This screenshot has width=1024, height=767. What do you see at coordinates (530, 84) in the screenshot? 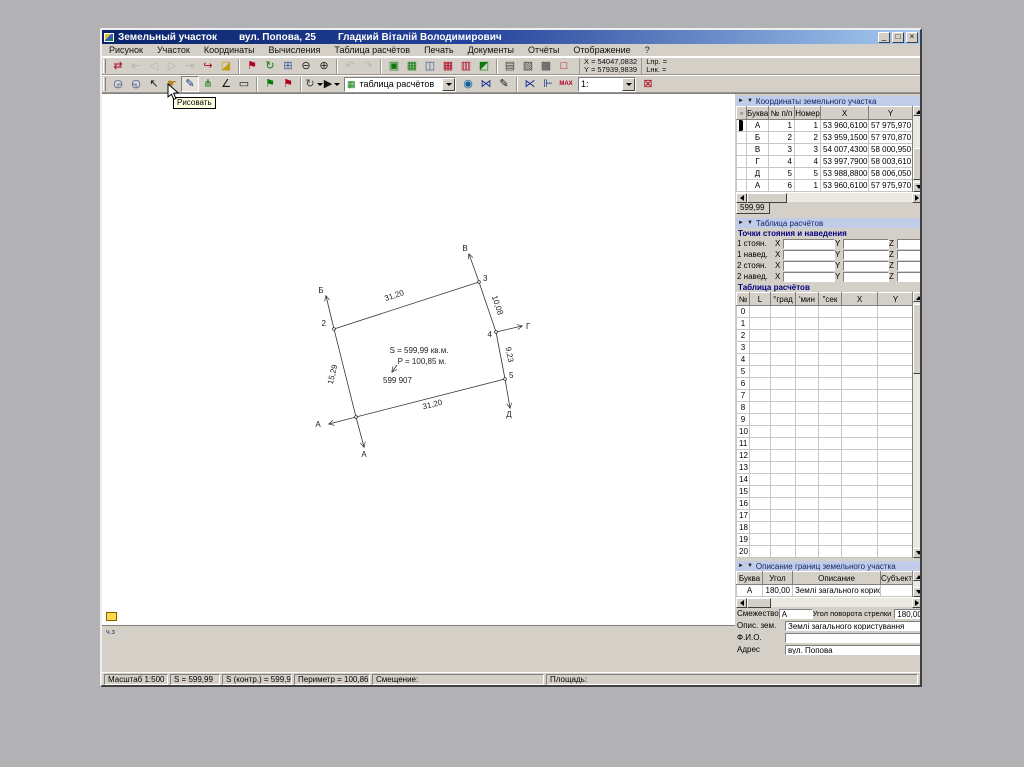
I see `snap-icon: ⋉` at bounding box center [530, 84].